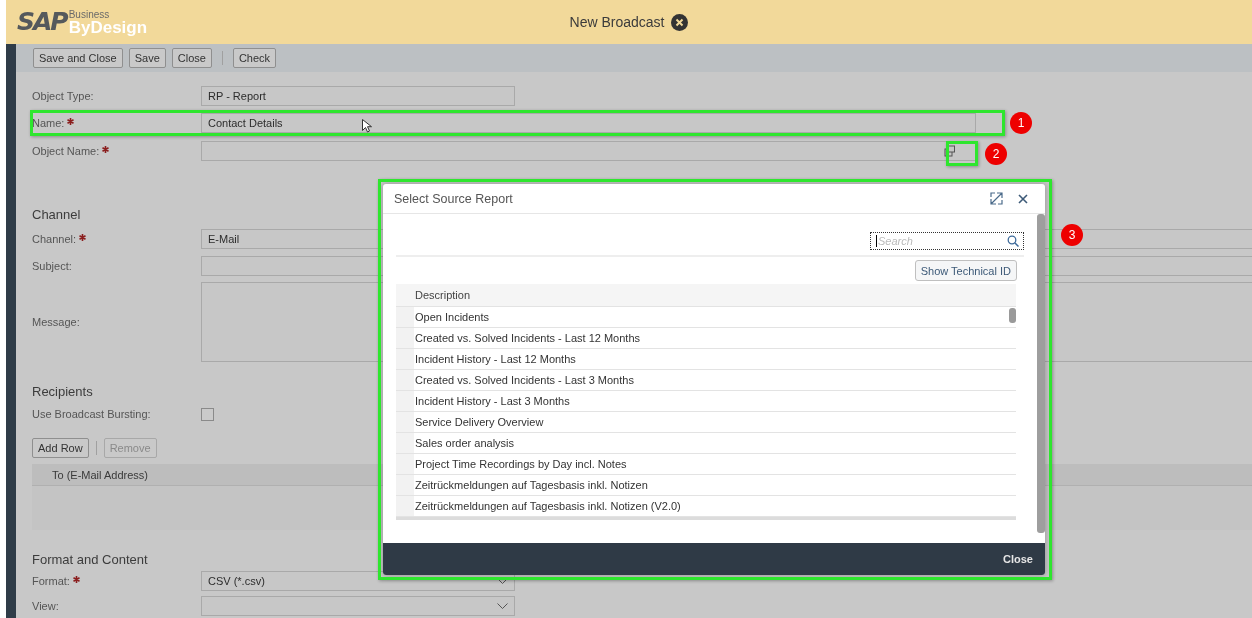 The width and height of the screenshot is (1252, 618). I want to click on dropdown-field, so click(358, 606).